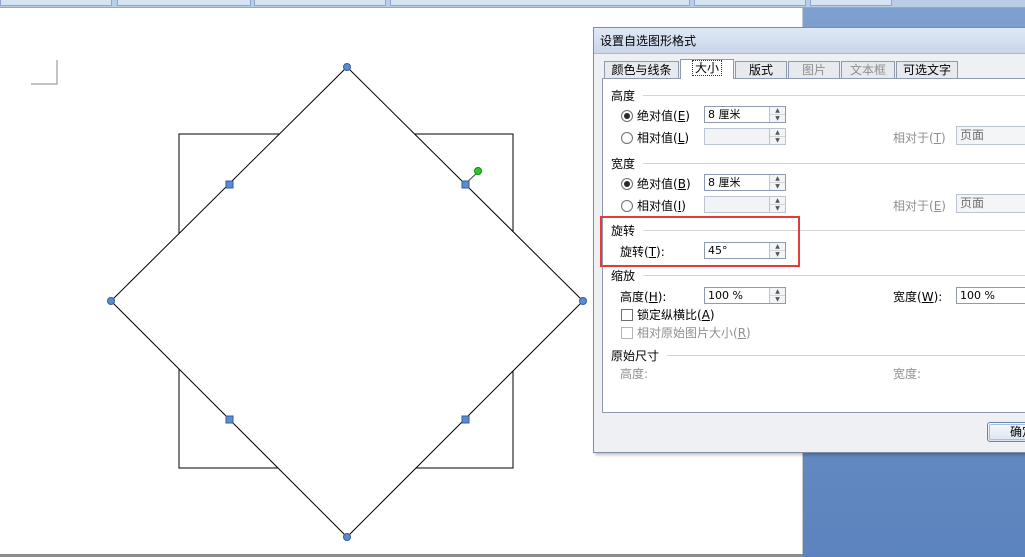 This screenshot has height=557, width=1025. Describe the element at coordinates (918, 297) in the screenshot. I see `scale-width-label: 宽度(W):` at that location.